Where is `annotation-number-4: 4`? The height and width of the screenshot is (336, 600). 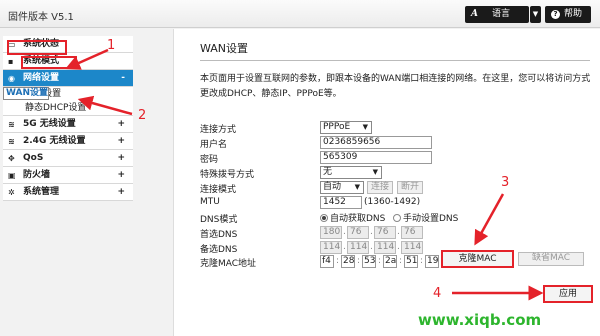
annotation-number-4: 4 is located at coordinates (437, 293).